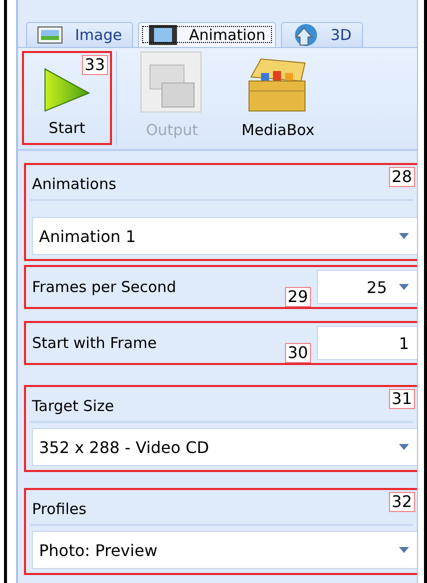 The image size is (427, 583). I want to click on toolbar-button: MediaBox, so click(278, 98).